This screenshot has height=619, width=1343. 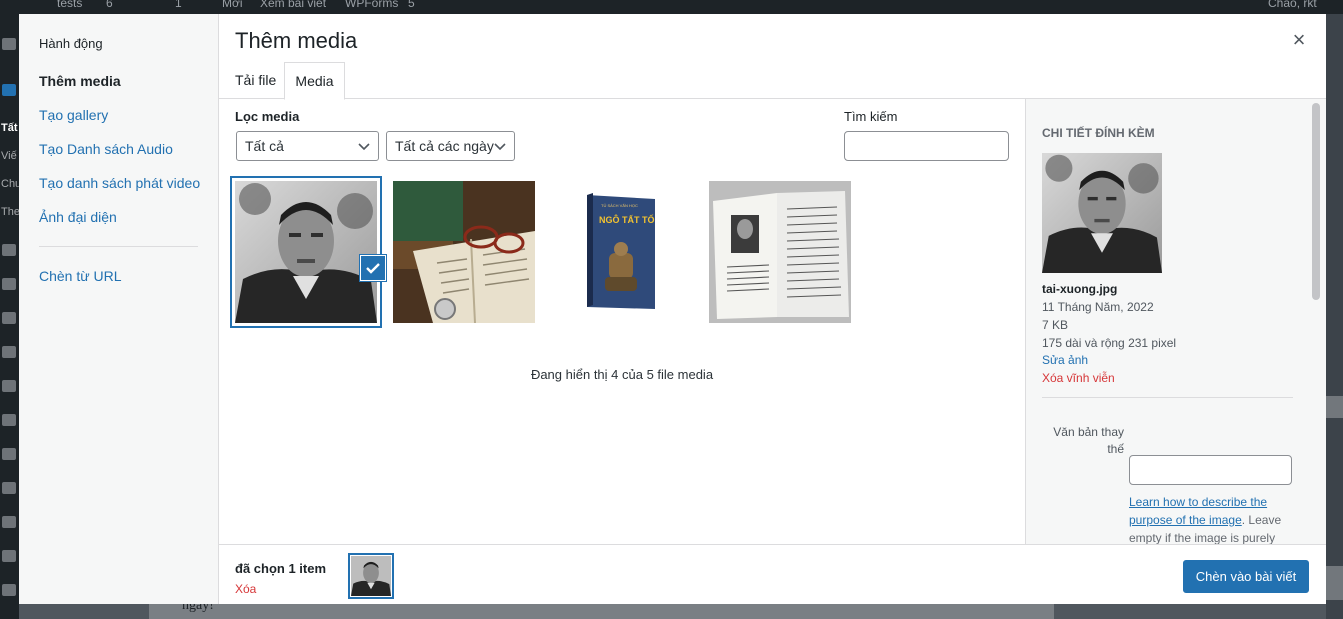 What do you see at coordinates (444, 146) in the screenshot?
I see `media-date-value: Tất cả các ngày` at bounding box center [444, 146].